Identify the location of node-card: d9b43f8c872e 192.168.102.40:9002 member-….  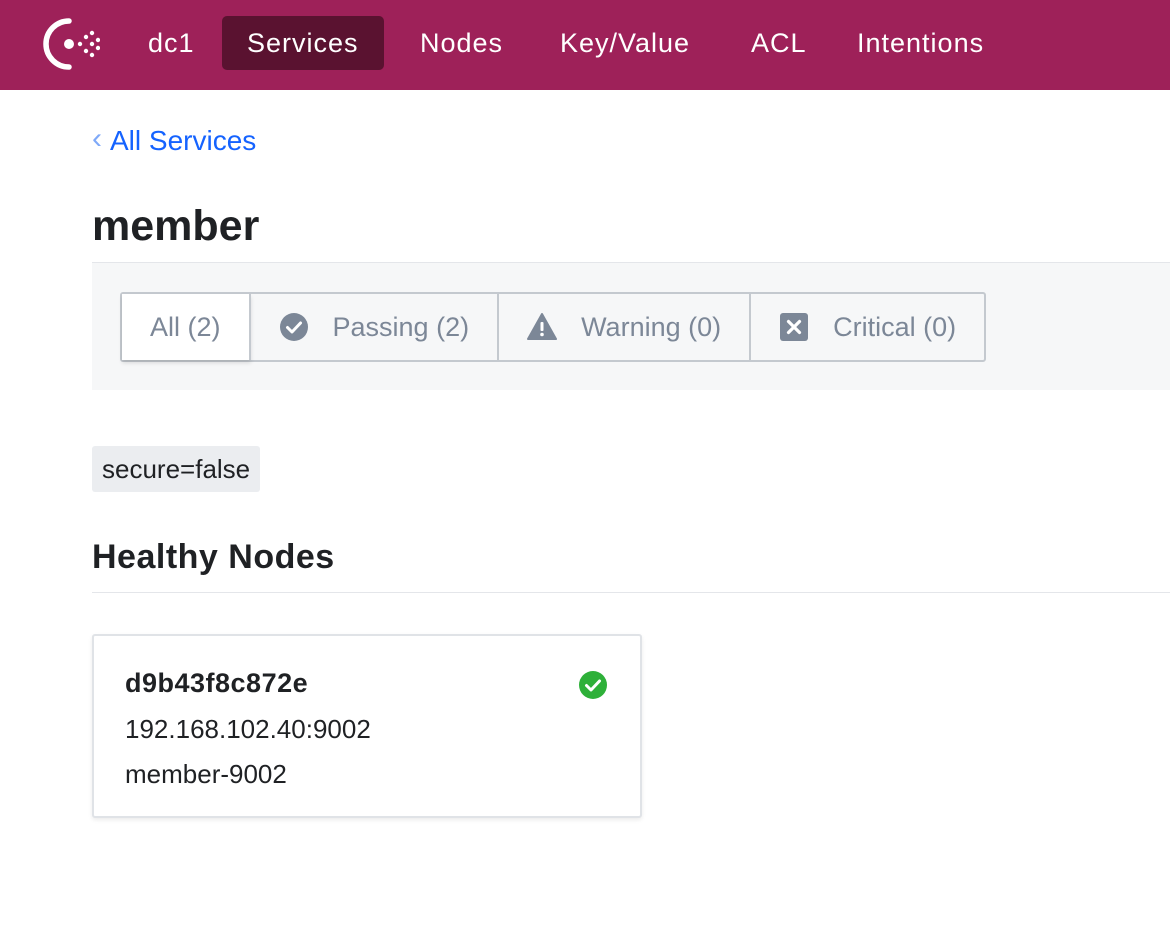
(367, 726).